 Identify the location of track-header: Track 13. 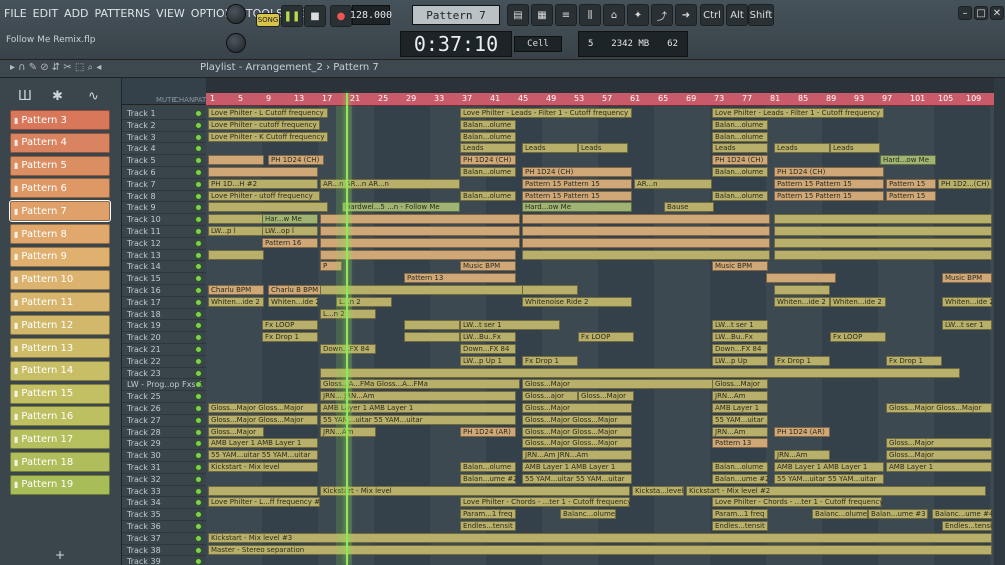
(164, 256).